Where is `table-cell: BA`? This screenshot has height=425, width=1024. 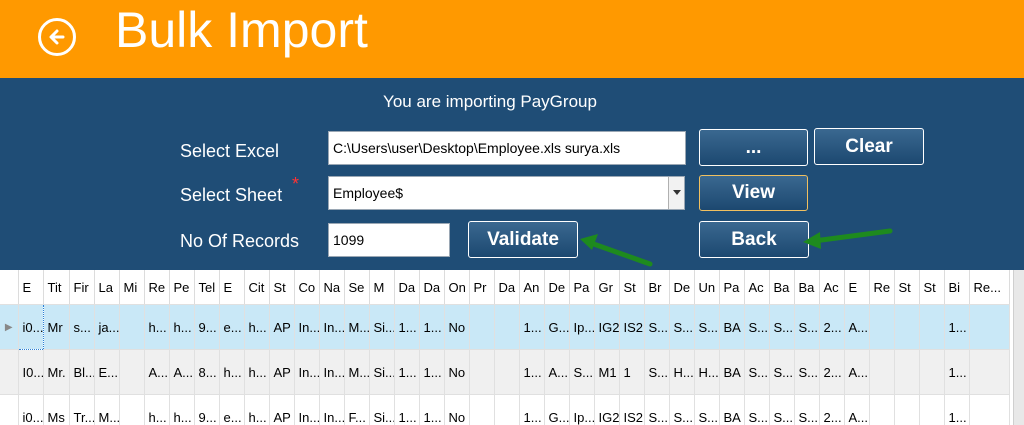 table-cell: BA is located at coordinates (732, 327).